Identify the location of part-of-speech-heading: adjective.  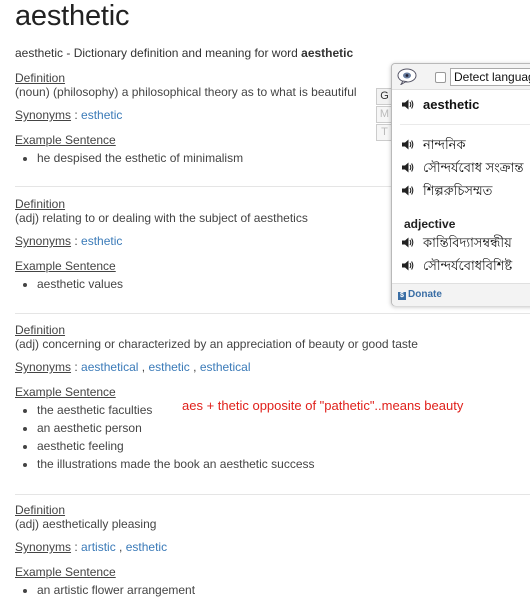
(430, 224).